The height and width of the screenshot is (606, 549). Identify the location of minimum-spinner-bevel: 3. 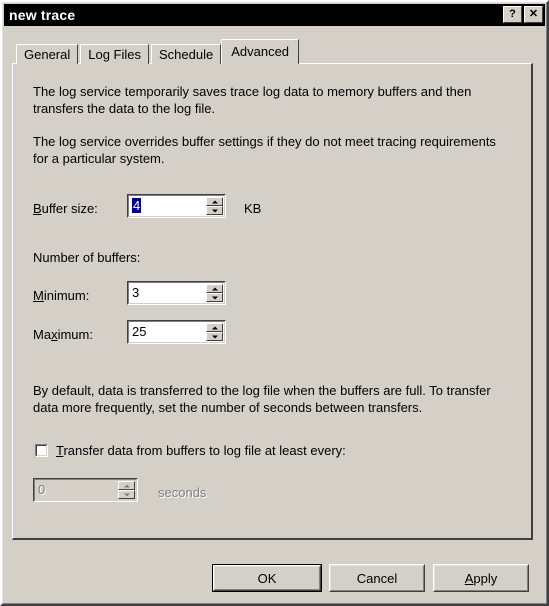
(176, 293).